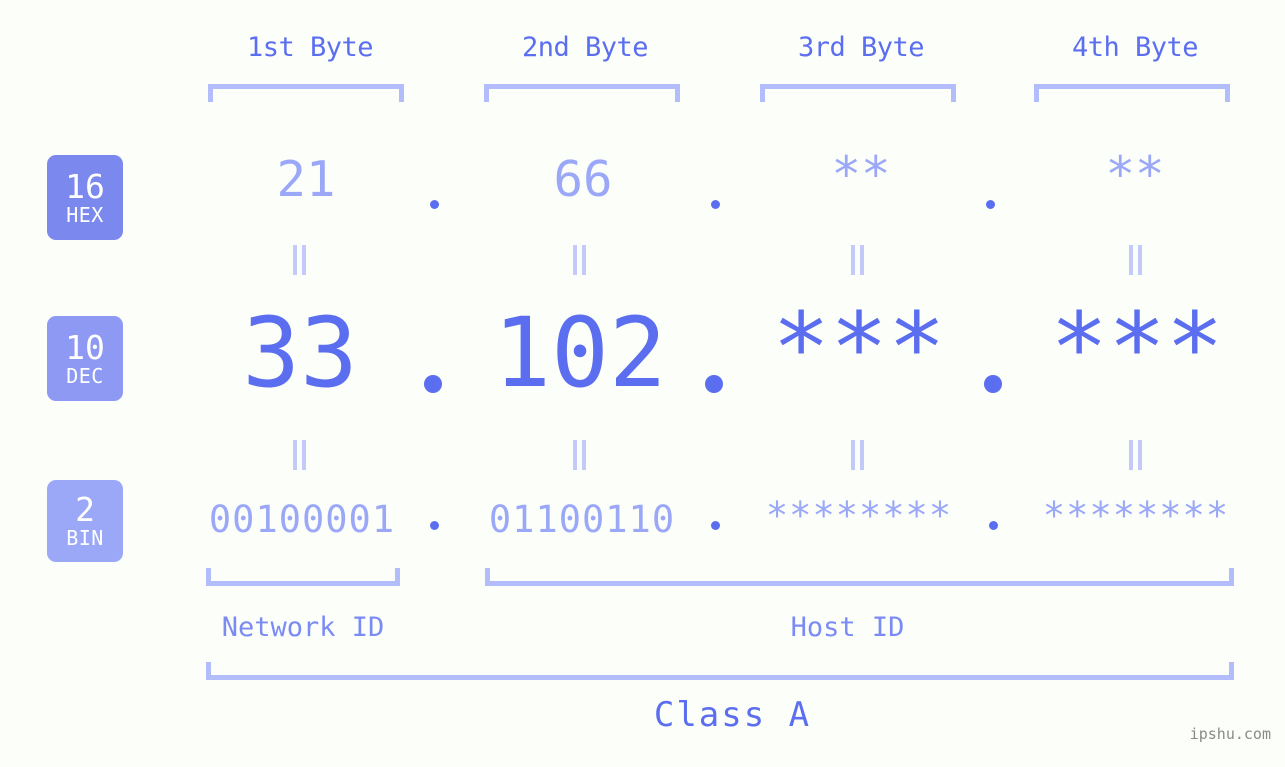 This screenshot has width=1285, height=767. Describe the element at coordinates (580, 353) in the screenshot. I see `dec-byte-2: 102` at that location.